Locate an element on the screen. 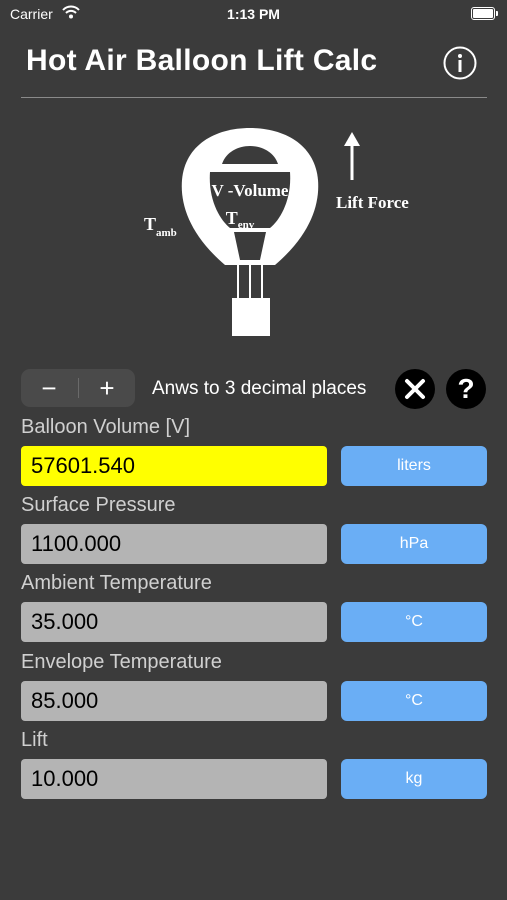 Image resolution: width=507 pixels, height=900 pixels. increment-button: + is located at coordinates (107, 388).